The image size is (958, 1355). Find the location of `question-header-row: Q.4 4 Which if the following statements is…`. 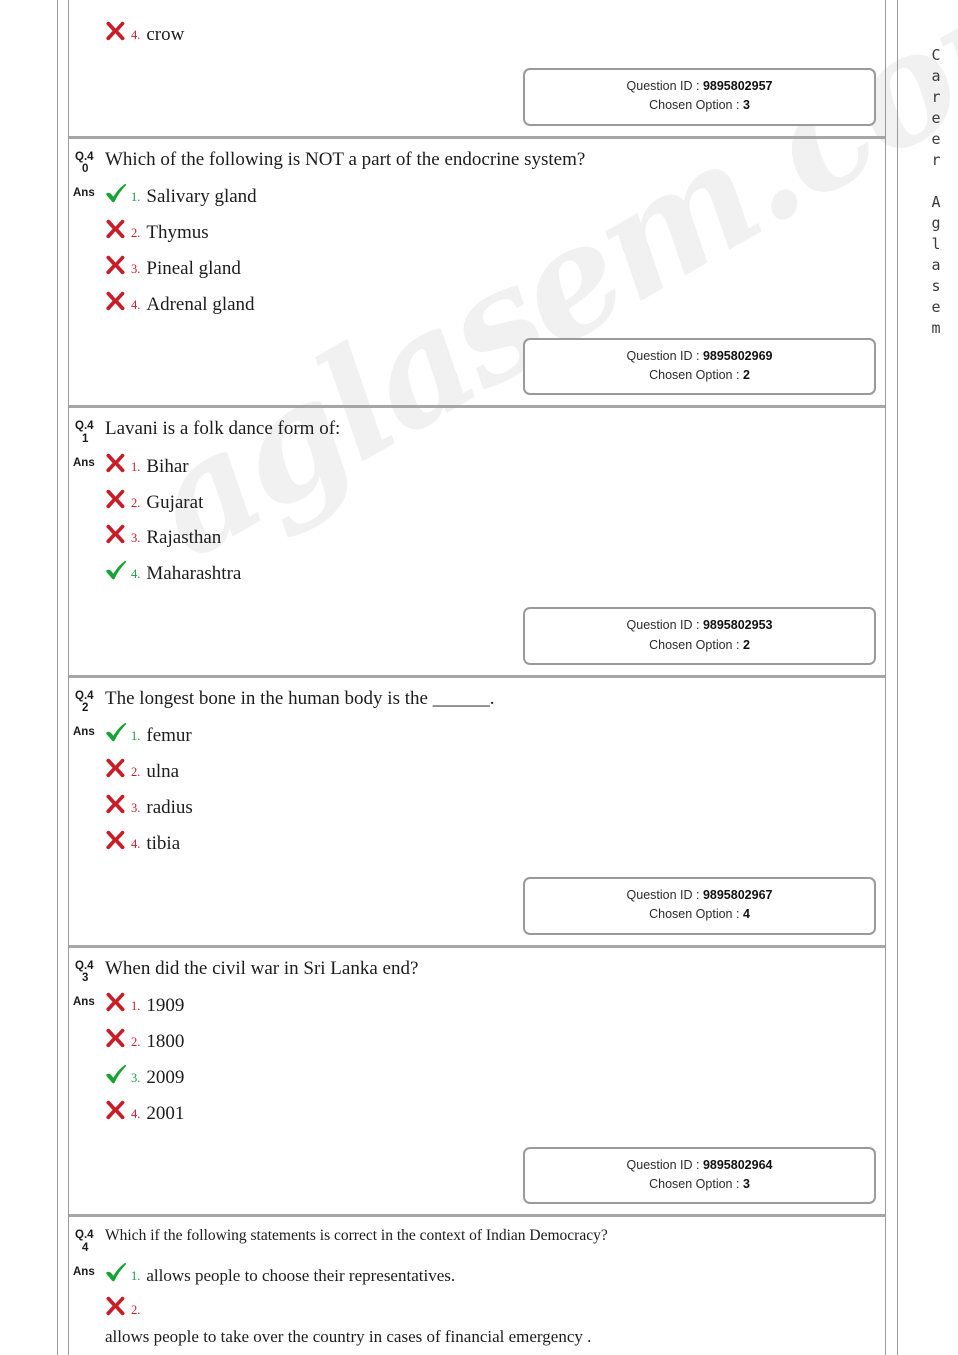

question-header-row: Q.4 4 Which if the following statements is… is located at coordinates (473, 1239).